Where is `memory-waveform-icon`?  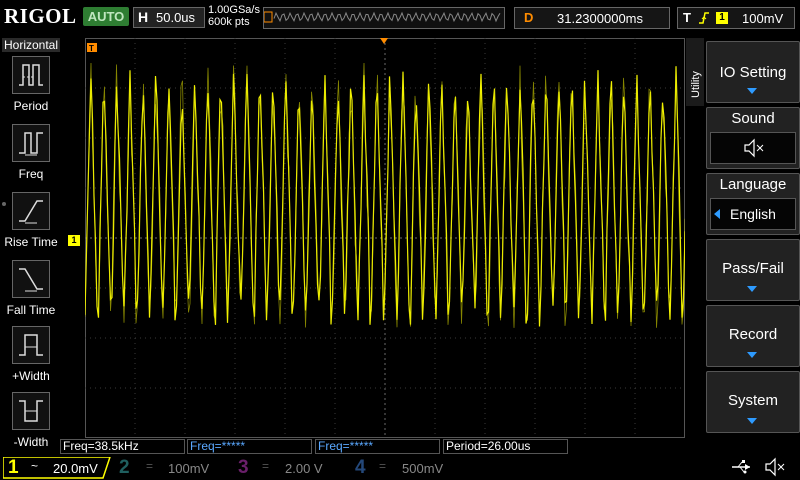 memory-waveform-icon is located at coordinates (382, 17).